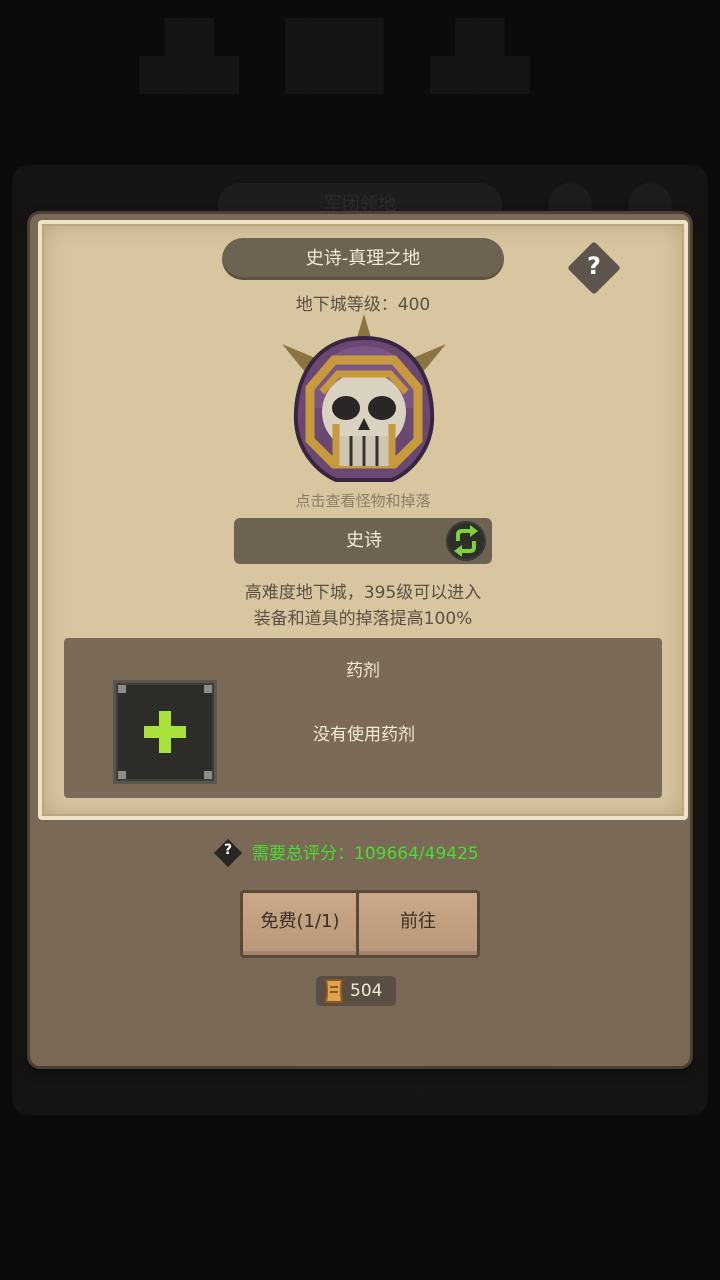 The image size is (720, 1280). Describe the element at coordinates (363, 593) in the screenshot. I see `dungeon-description-line1: 高难度地下城，395级可以进入` at that location.